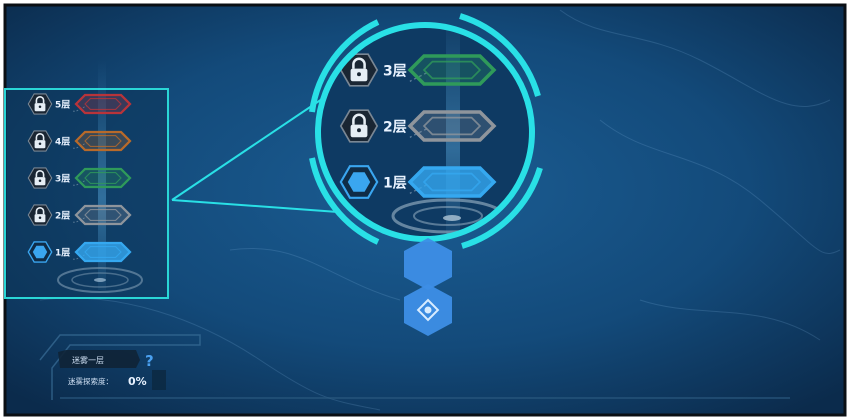  What do you see at coordinates (149, 361) in the screenshot?
I see `question-mark-icon: ?` at bounding box center [149, 361].